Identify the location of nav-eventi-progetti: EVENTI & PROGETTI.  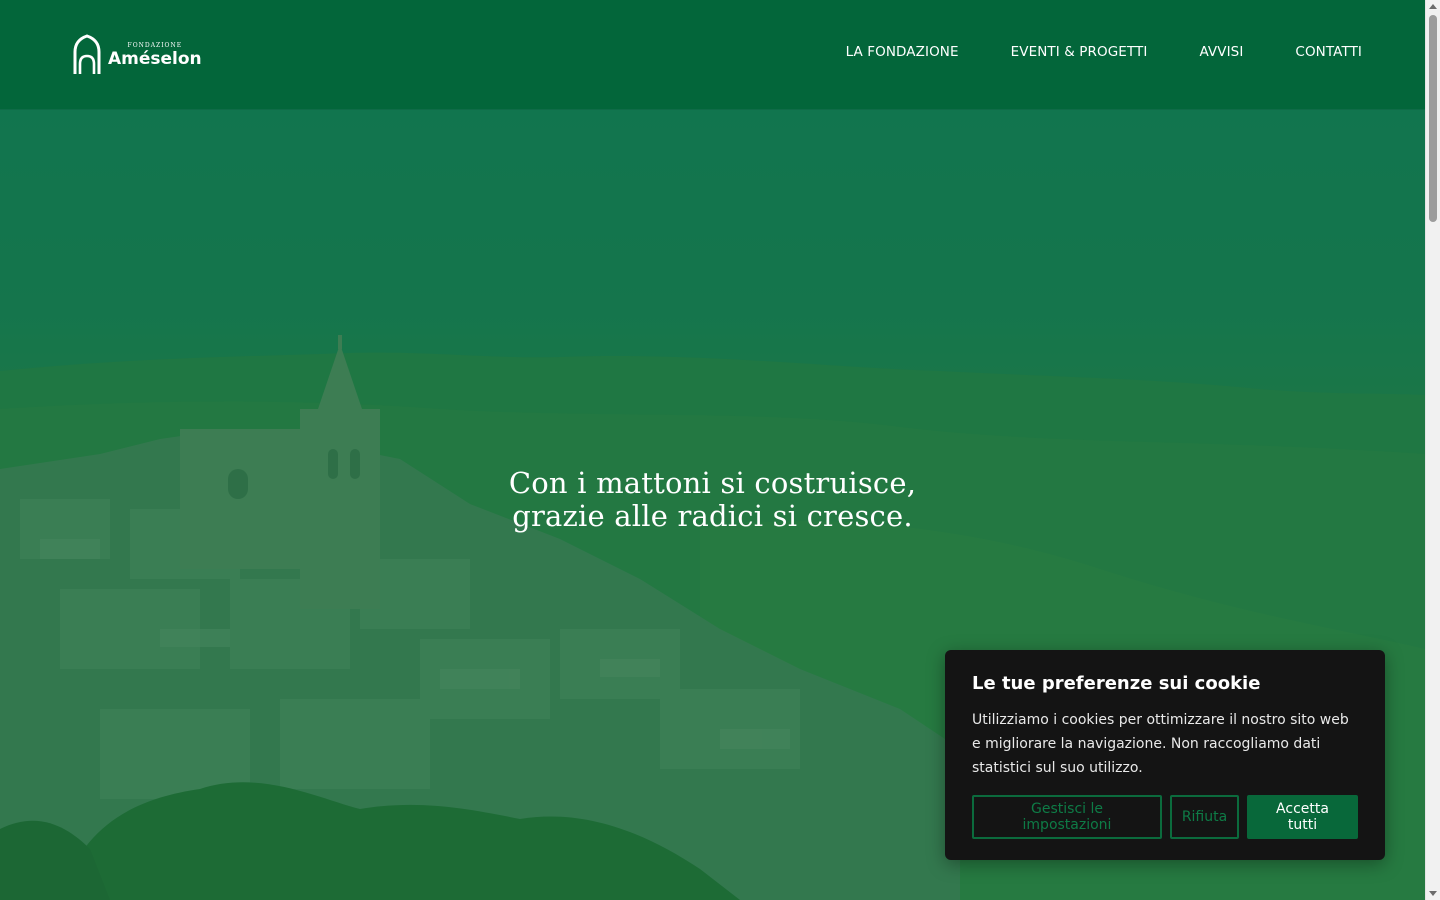
(1079, 52).